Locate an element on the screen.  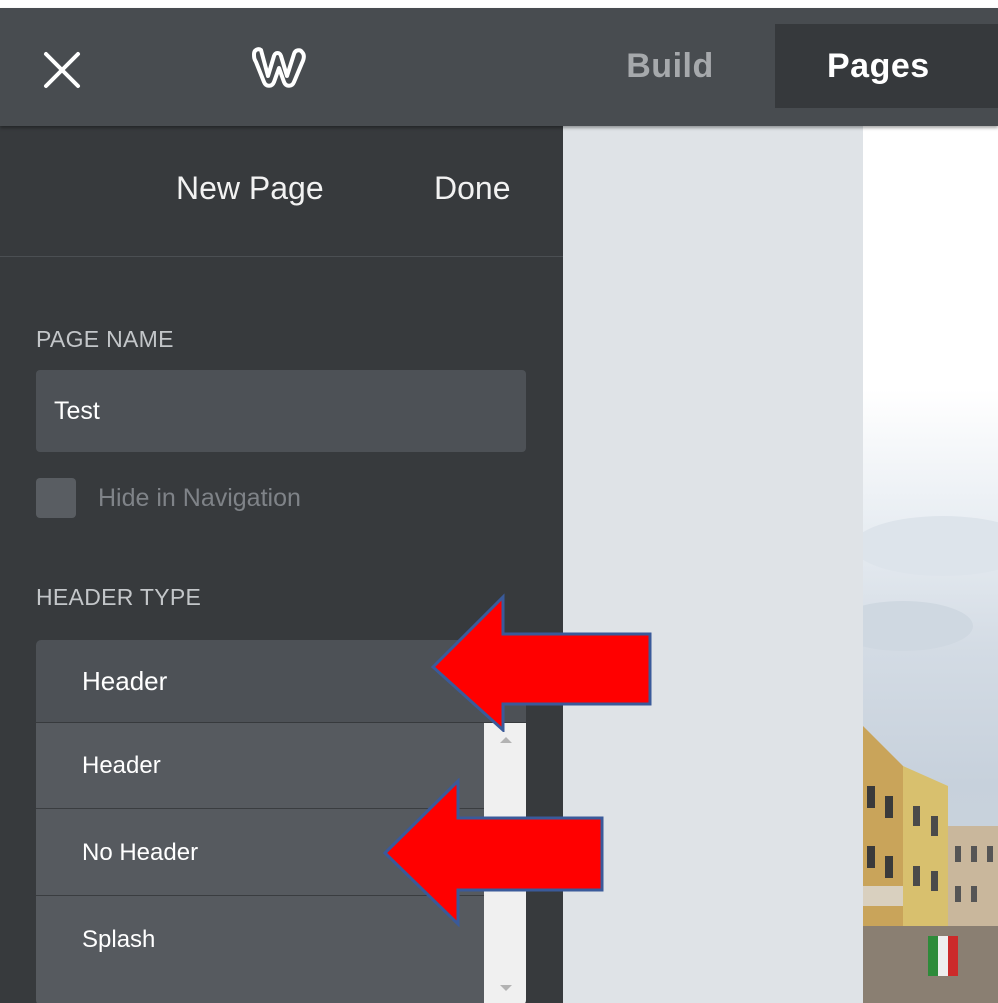
page-name-label: PAGE NAME is located at coordinates (105, 339).